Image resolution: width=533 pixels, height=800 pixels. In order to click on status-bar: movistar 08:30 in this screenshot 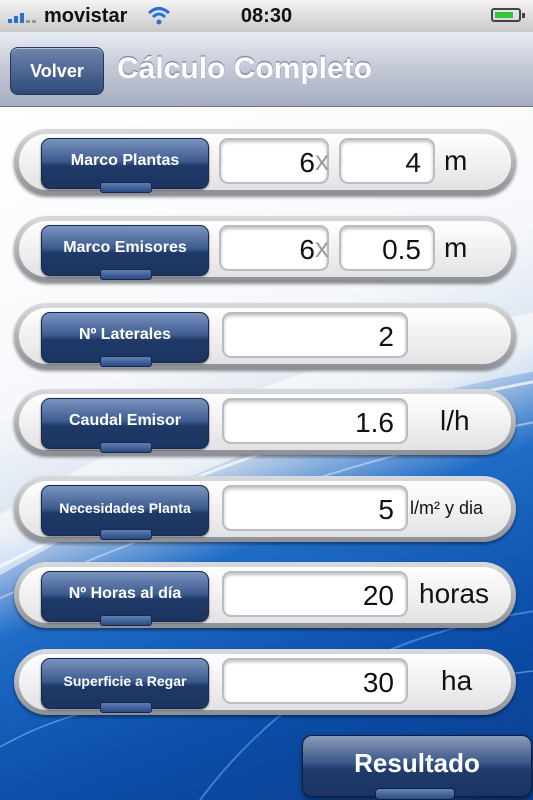, I will do `click(266, 16)`.